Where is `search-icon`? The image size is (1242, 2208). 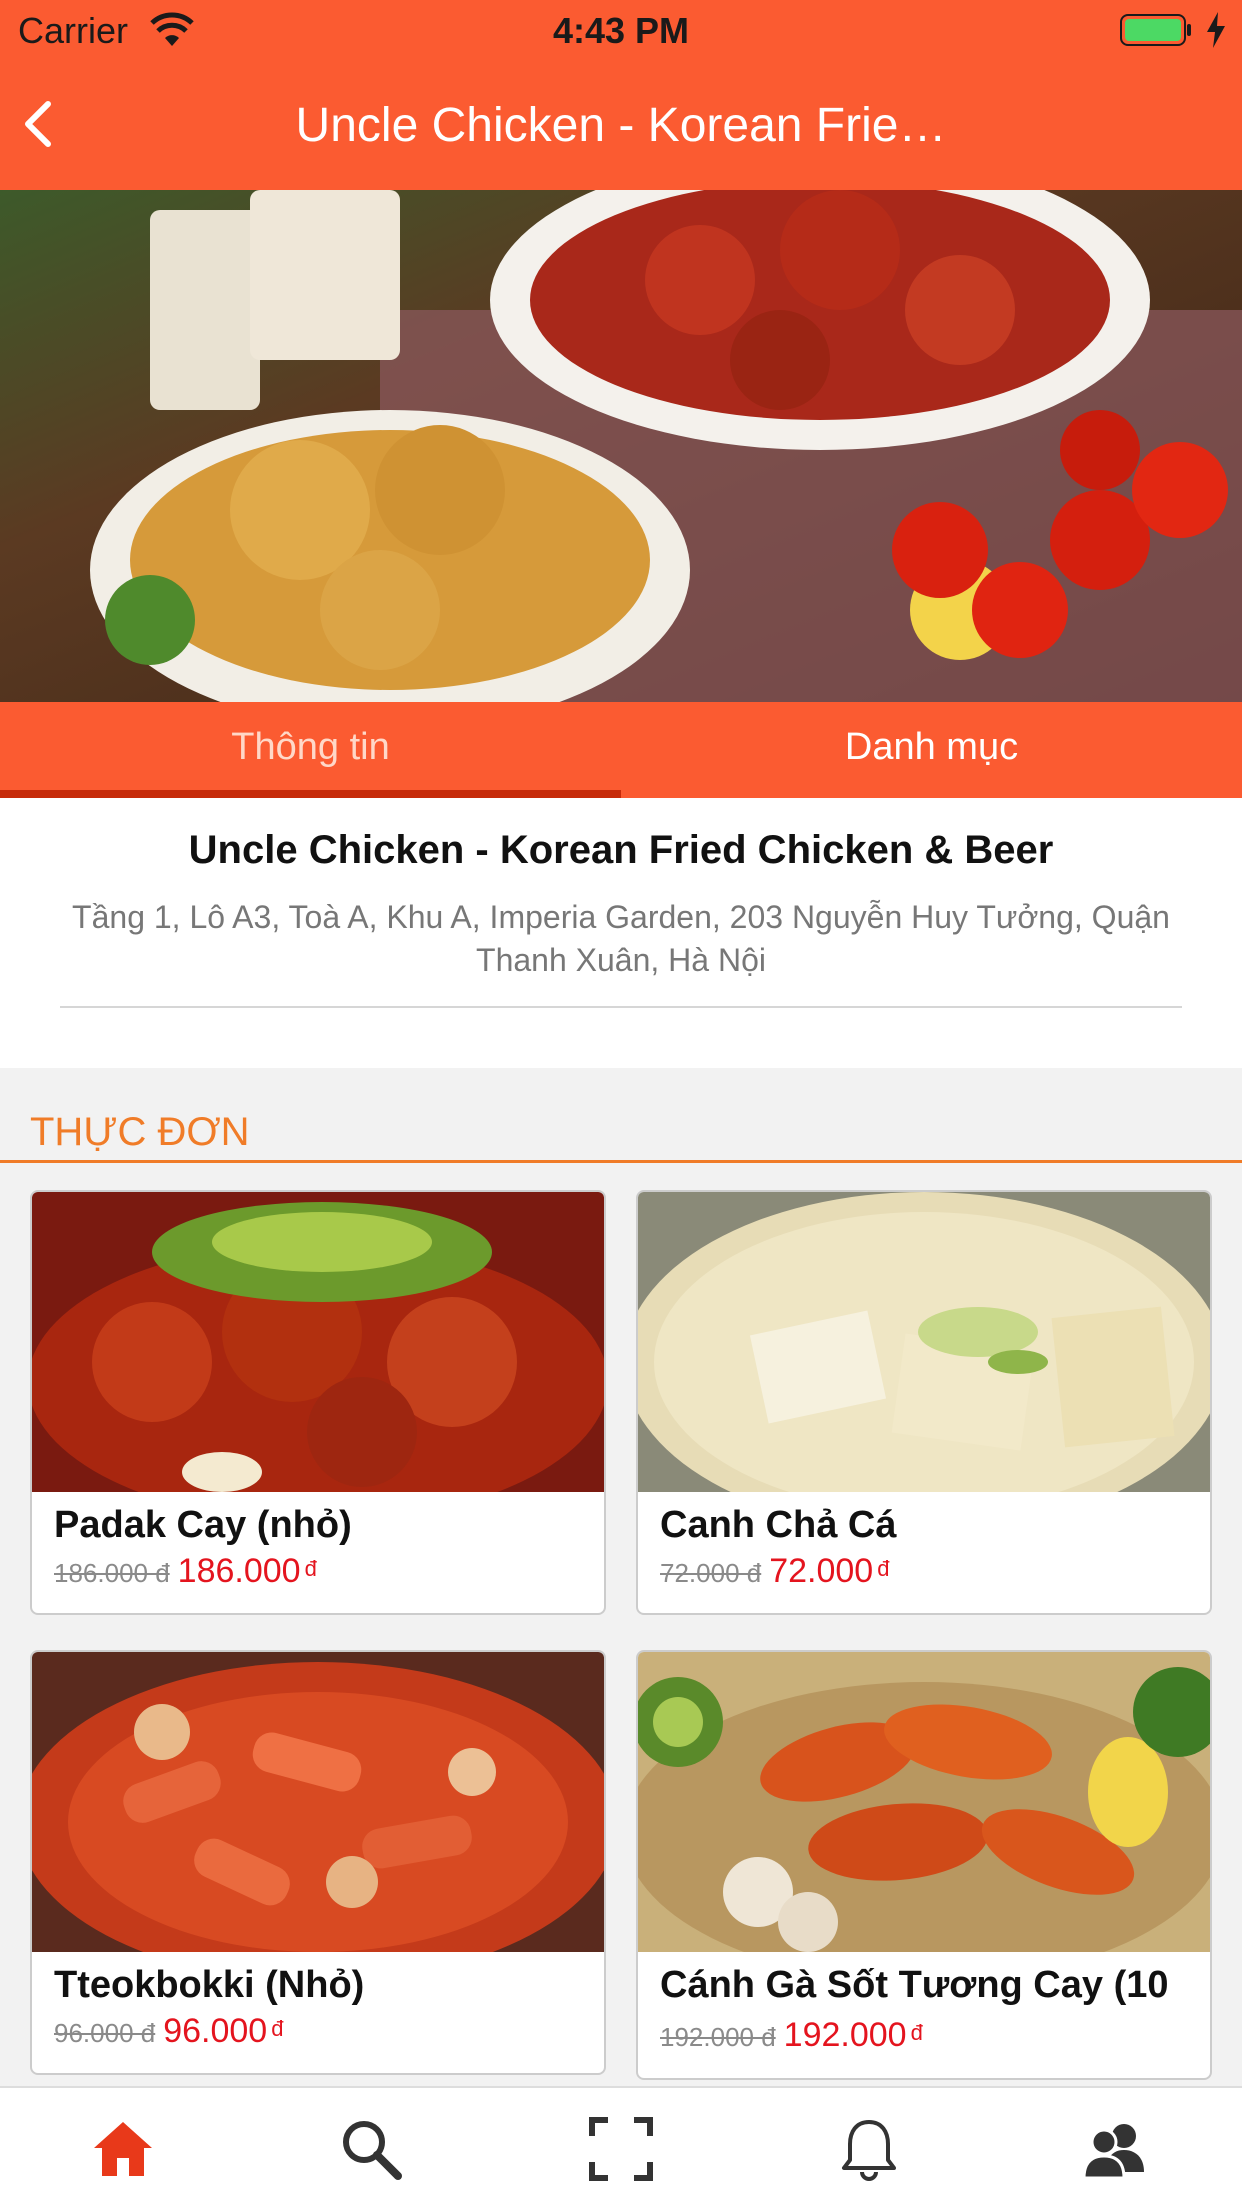 search-icon is located at coordinates (371, 2149).